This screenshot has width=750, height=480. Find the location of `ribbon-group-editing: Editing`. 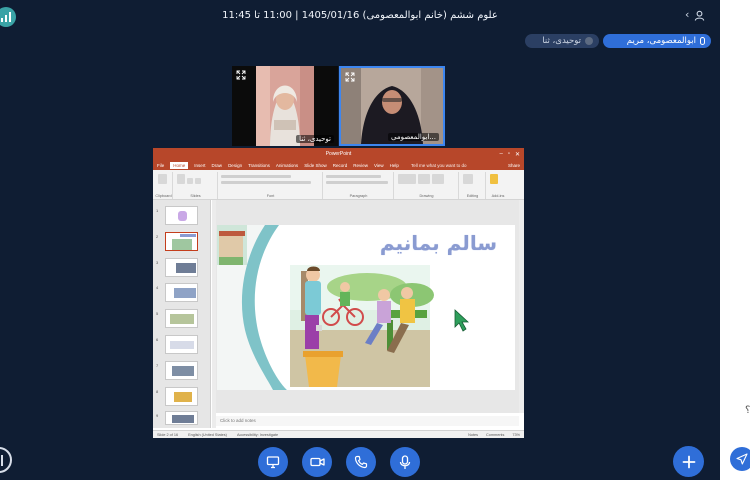

ribbon-group-editing: Editing is located at coordinates (473, 185).